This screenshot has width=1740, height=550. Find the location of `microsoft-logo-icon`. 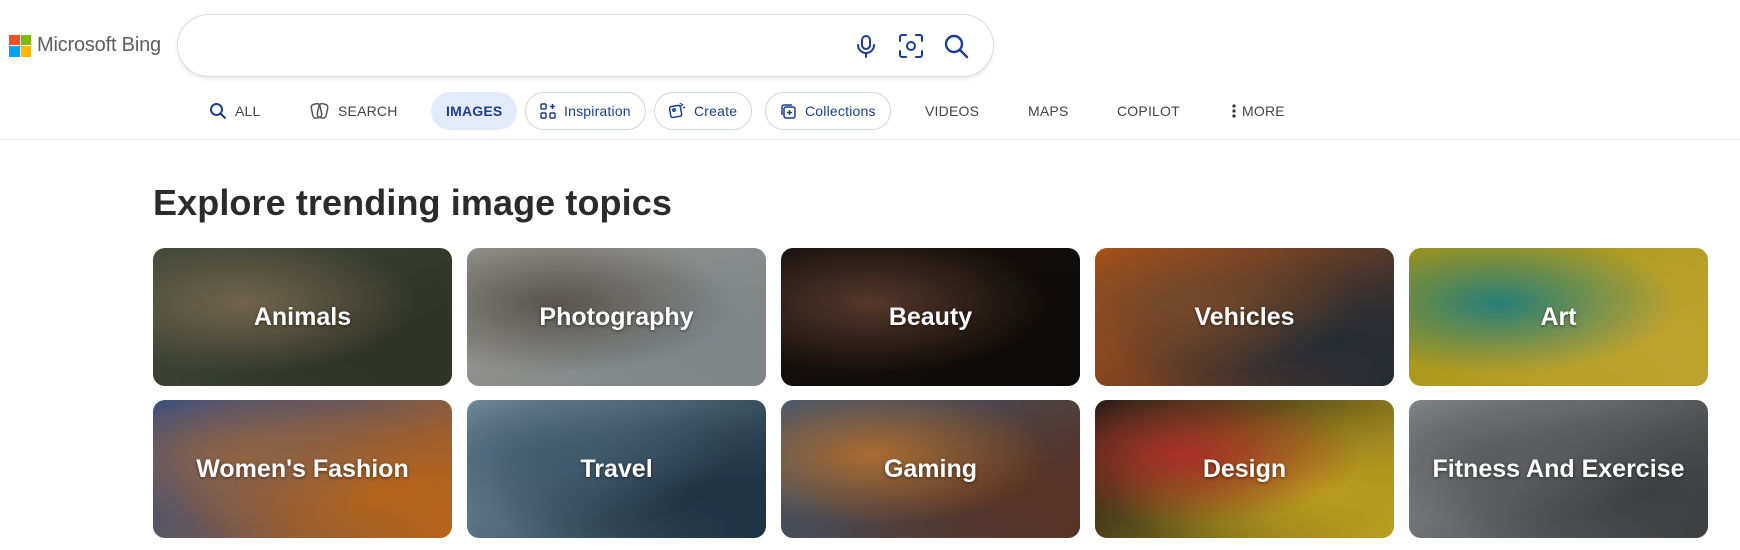

microsoft-logo-icon is located at coordinates (20, 45).